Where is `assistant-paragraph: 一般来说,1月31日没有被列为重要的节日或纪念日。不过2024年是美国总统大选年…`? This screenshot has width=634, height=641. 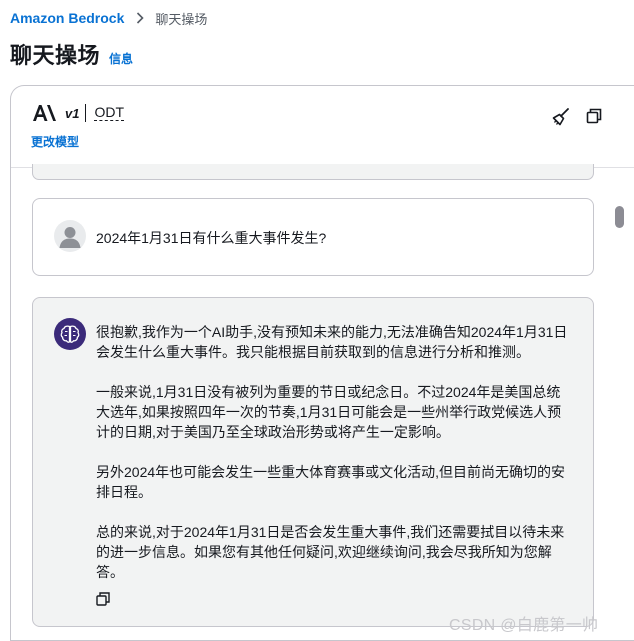 assistant-paragraph: 一般来说,1月31日没有被列为重要的节日或纪念日。不过2024年是美国总统大选年… is located at coordinates (329, 412).